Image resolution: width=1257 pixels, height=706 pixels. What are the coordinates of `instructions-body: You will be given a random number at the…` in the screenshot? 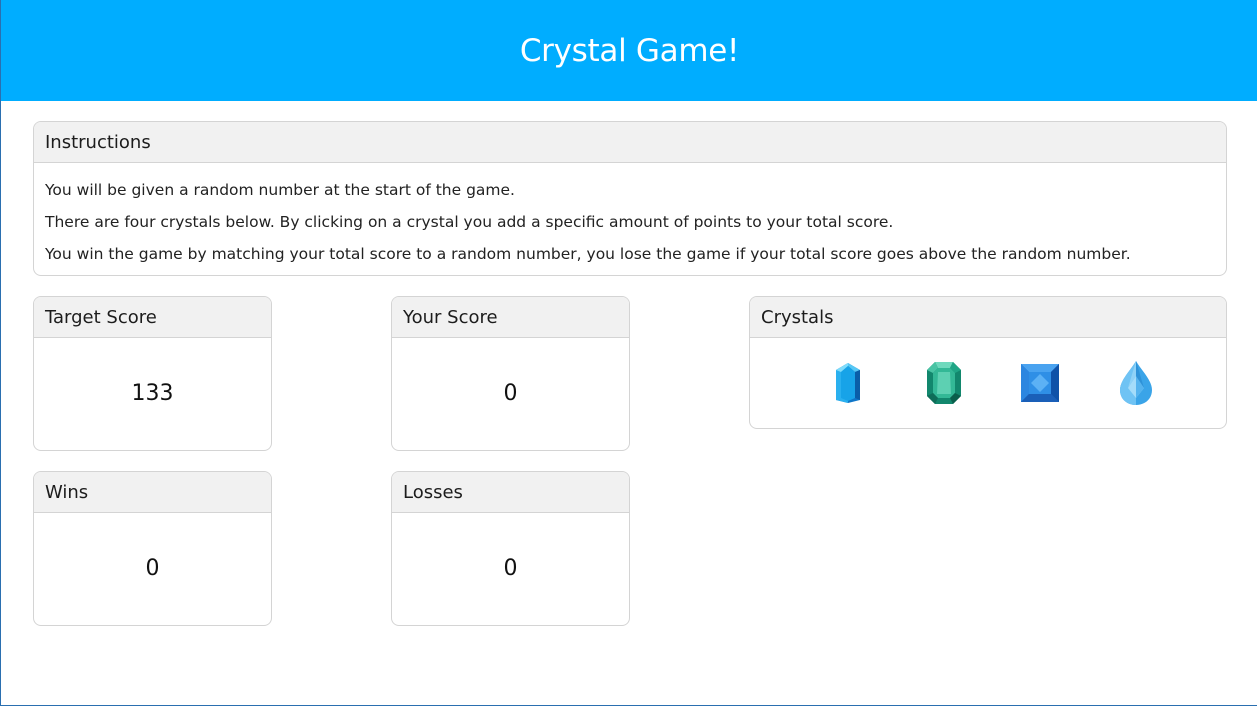 It's located at (630, 216).